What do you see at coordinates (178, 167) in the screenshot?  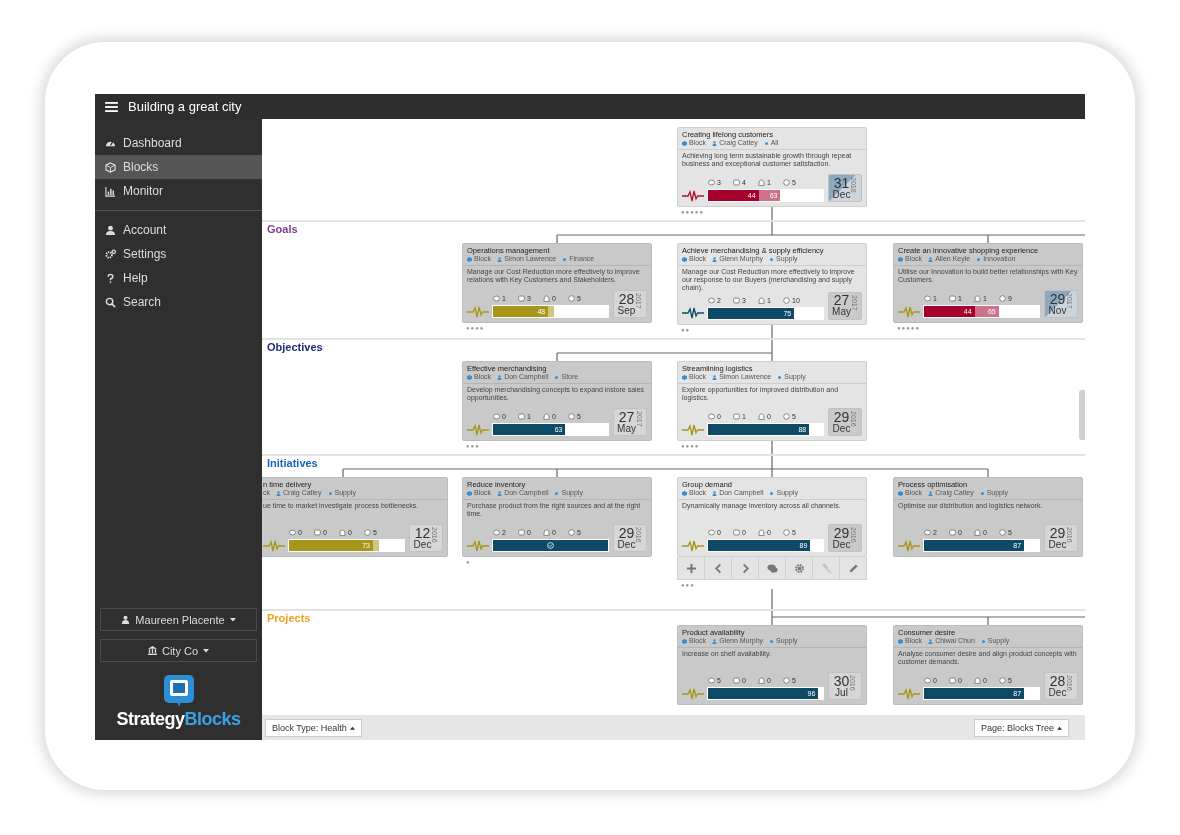 I see `sidebar-item: Blocks` at bounding box center [178, 167].